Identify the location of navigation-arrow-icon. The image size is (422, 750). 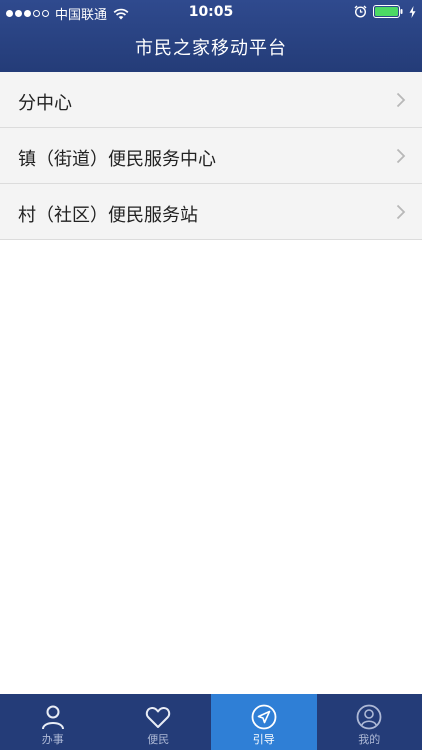
(264, 717).